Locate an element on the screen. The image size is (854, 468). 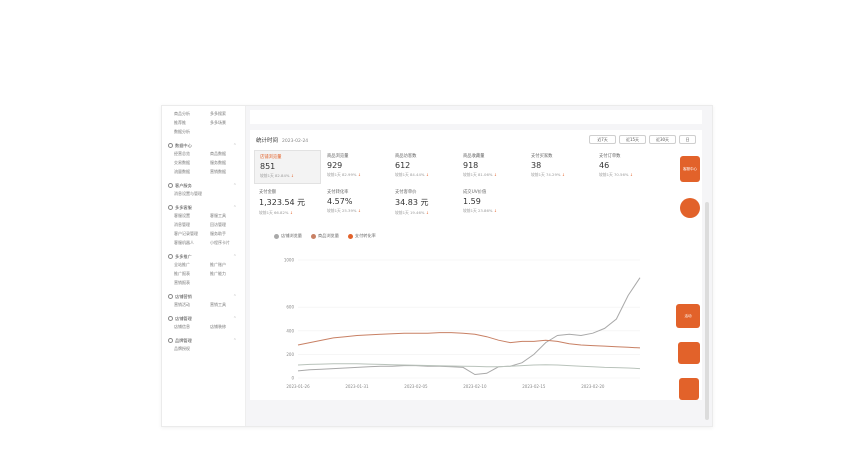
x-tick-label: 2023-01-31 is located at coordinates (357, 386).